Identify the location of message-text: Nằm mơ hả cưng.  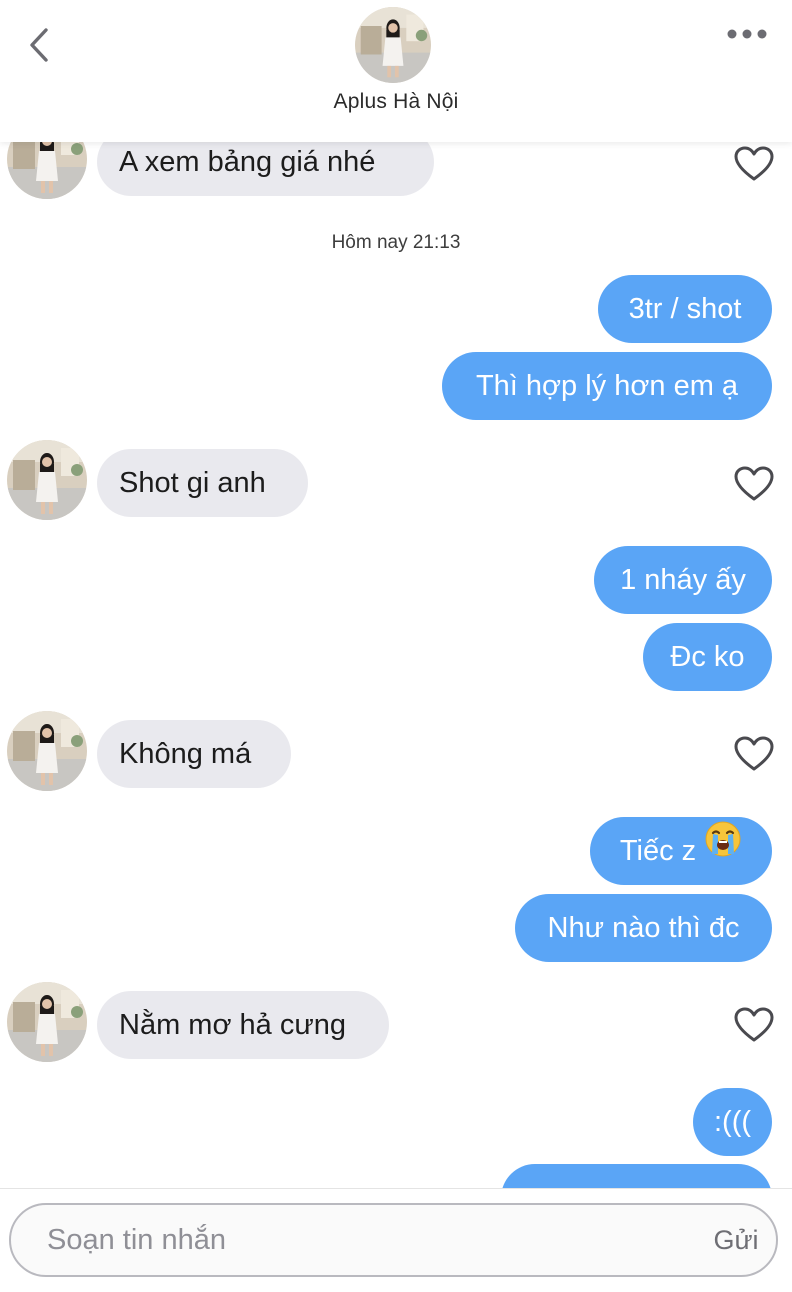
(233, 1025).